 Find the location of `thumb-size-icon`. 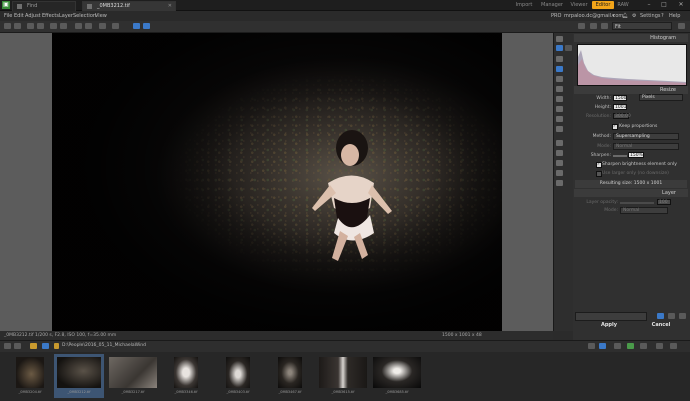

thumb-size-icon is located at coordinates (630, 346).